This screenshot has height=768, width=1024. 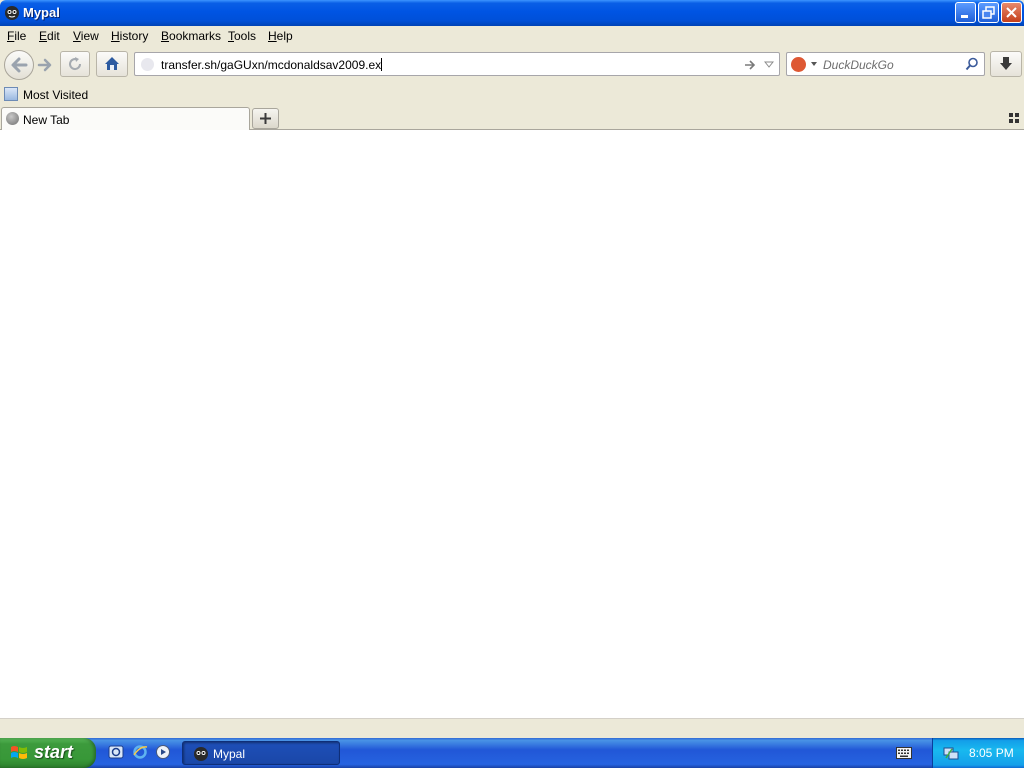 I want to click on menu-file: File, so click(x=16, y=36).